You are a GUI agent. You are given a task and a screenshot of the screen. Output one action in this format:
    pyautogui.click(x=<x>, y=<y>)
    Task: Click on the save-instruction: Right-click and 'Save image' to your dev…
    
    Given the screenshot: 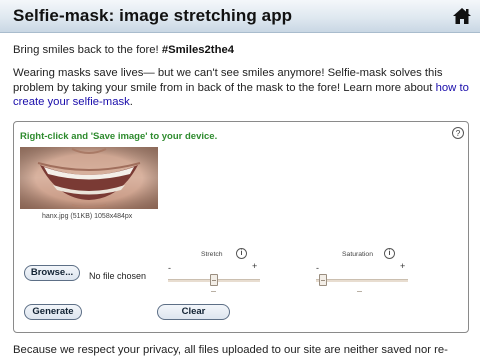 What is the action you would take?
    pyautogui.click(x=119, y=136)
    